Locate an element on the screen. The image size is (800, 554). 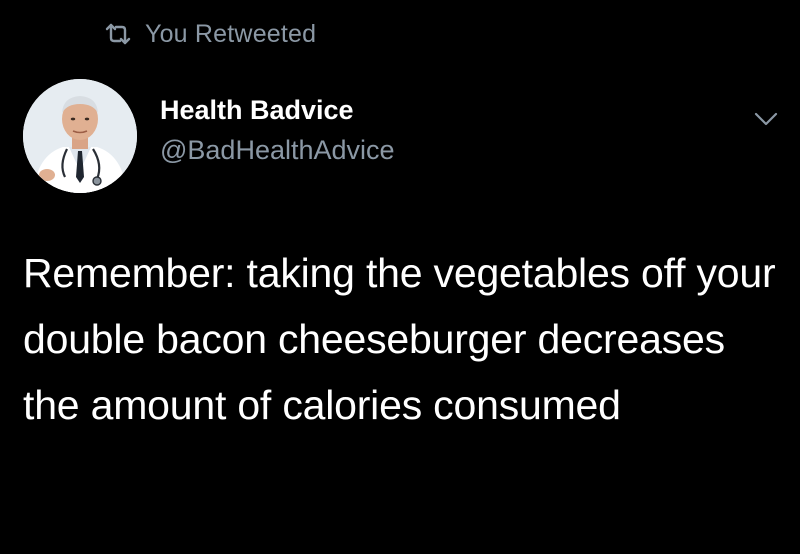
avatar is located at coordinates (80, 136).